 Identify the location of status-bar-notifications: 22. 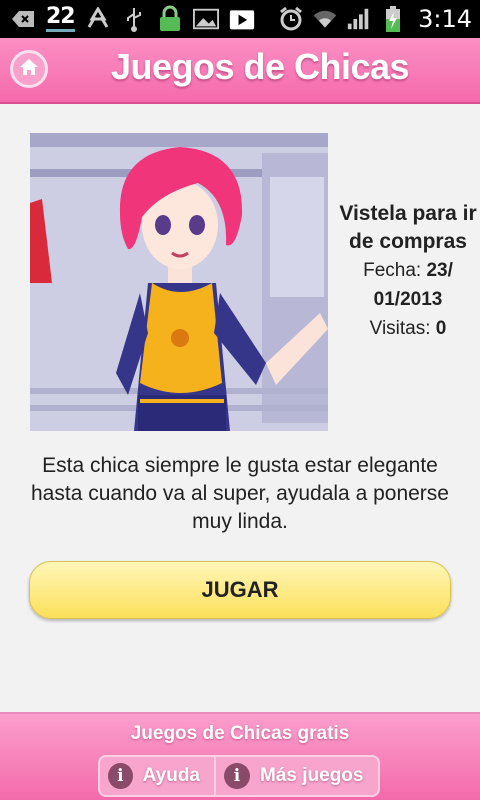
(132, 19).